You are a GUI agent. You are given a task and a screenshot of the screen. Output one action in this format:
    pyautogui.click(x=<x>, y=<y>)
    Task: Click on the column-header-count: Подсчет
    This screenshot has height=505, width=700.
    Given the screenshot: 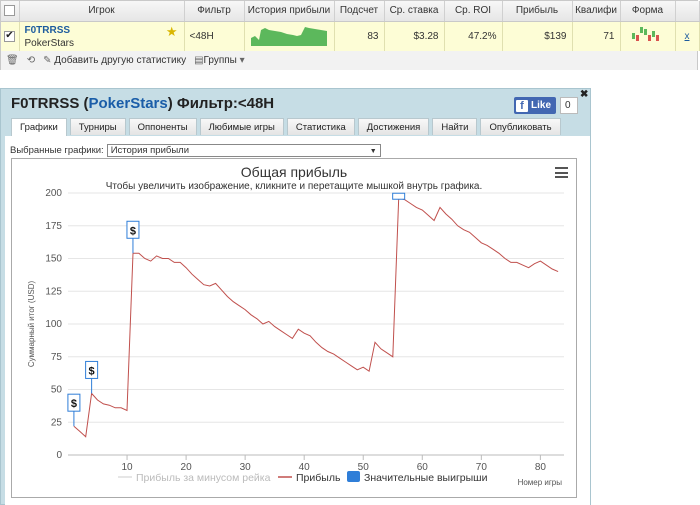 What is the action you would take?
    pyautogui.click(x=359, y=11)
    